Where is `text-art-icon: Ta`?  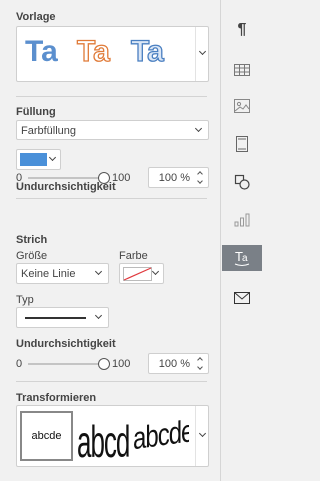
text-art-icon: Ta is located at coordinates (242, 258).